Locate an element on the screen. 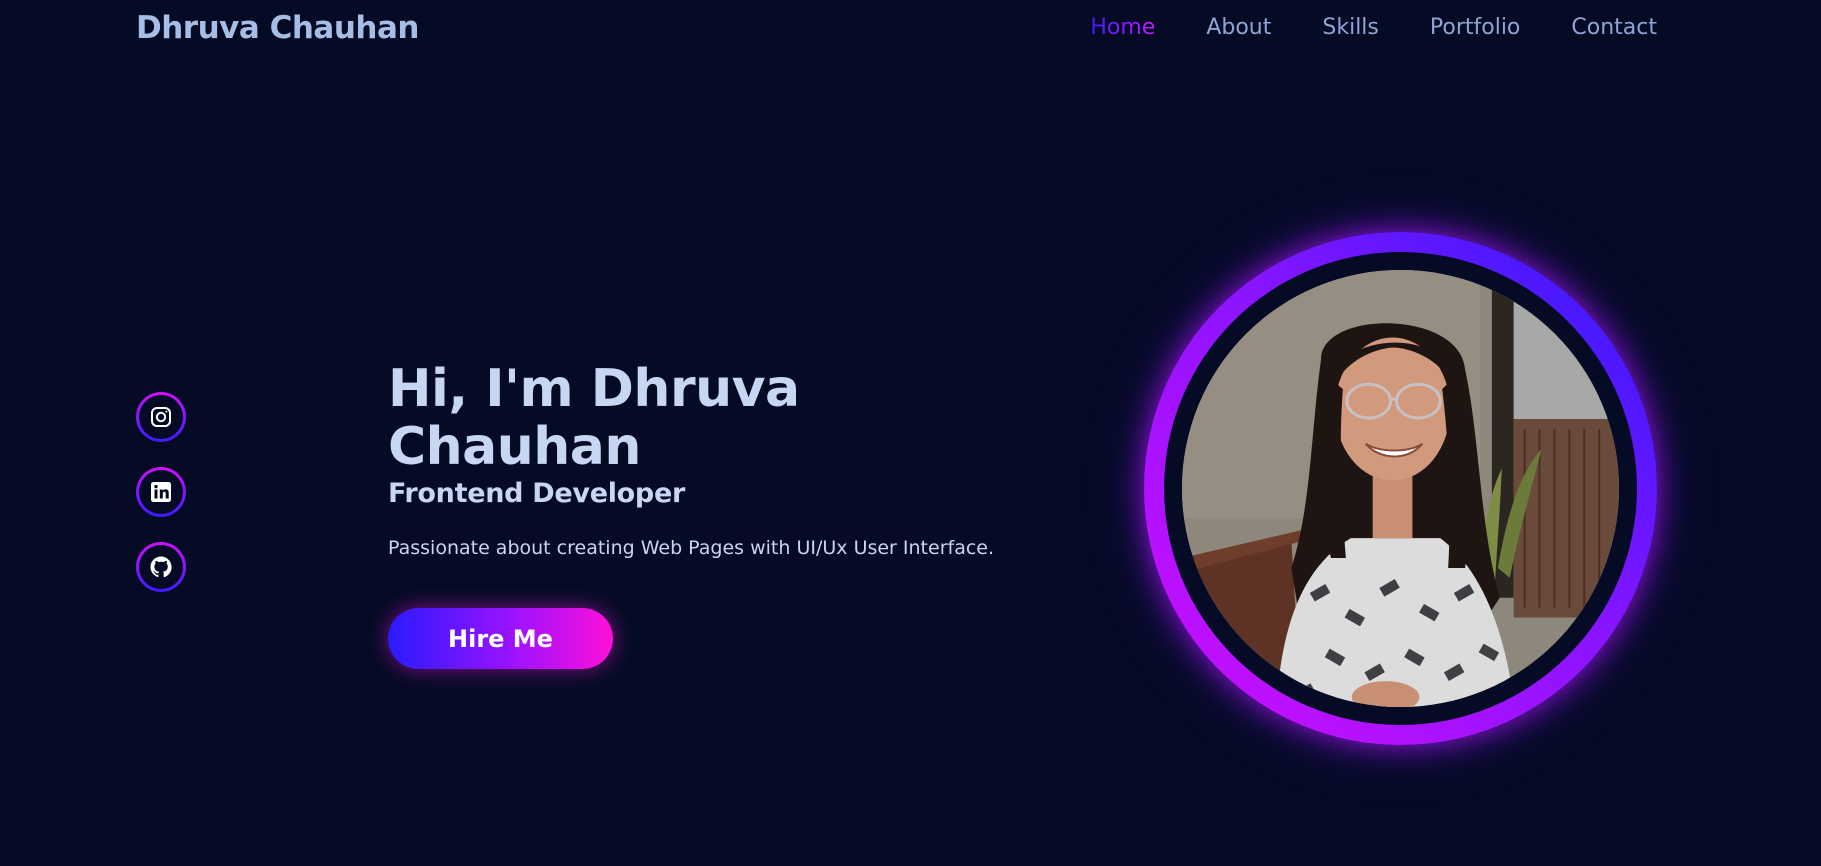  github-icon is located at coordinates (161, 567).